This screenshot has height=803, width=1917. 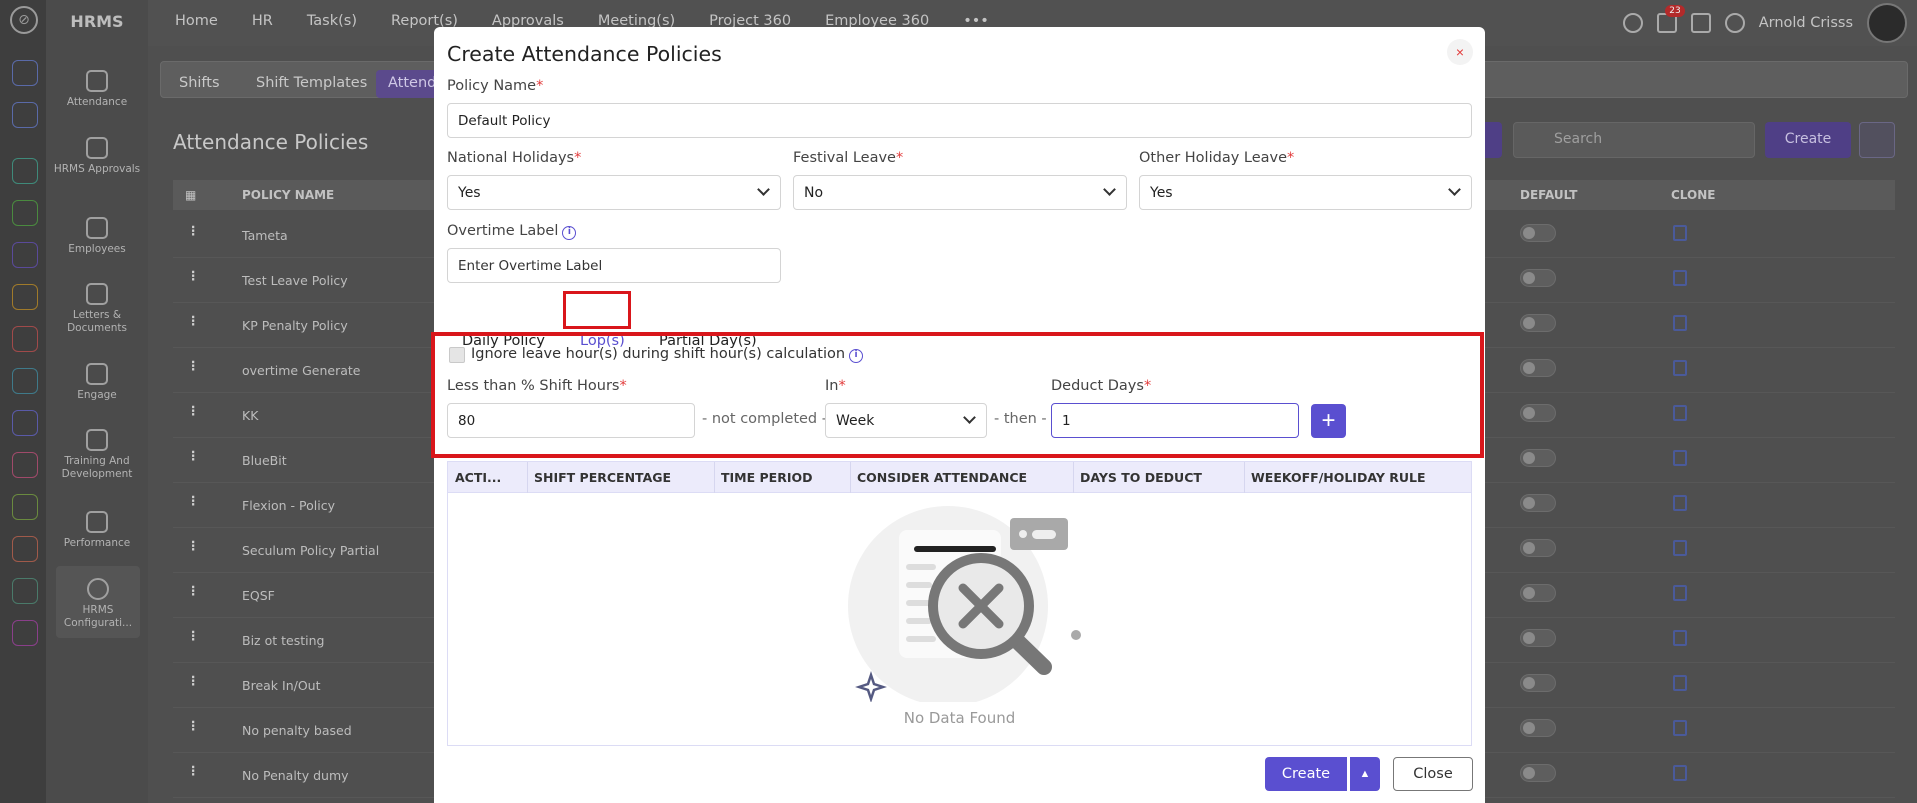 I want to click on sidebar-item-attendance: Attendance, so click(x=97, y=89).